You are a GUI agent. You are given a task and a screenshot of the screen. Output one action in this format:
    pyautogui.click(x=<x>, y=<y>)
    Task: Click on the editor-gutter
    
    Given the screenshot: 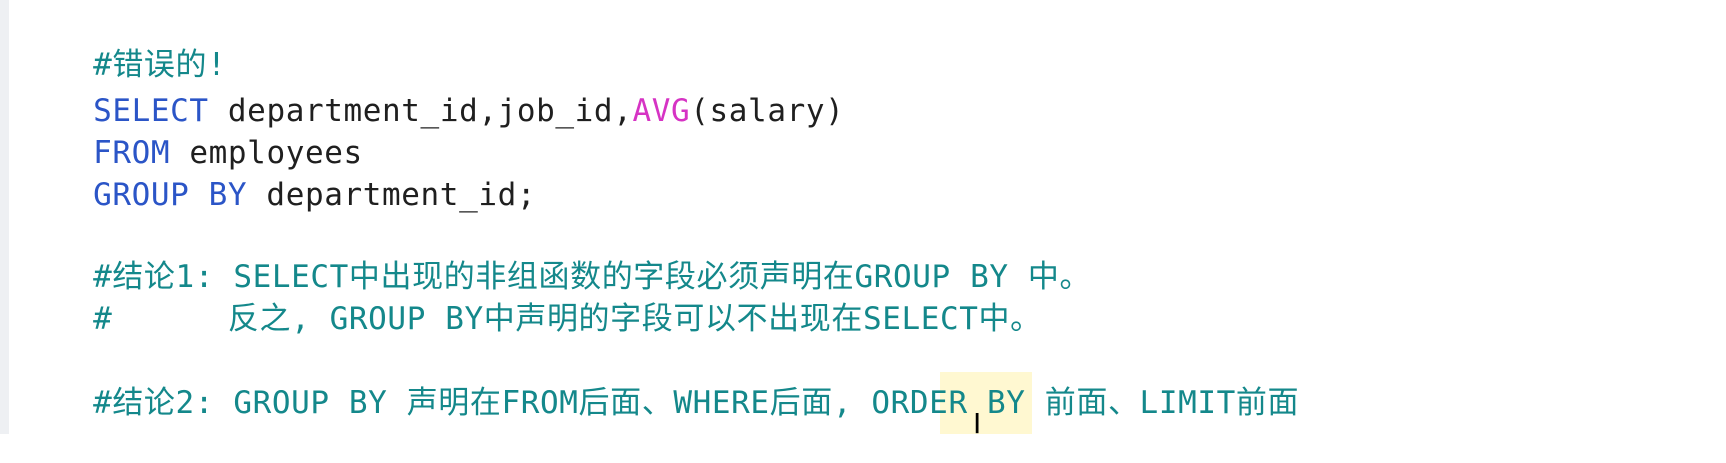 What is the action you would take?
    pyautogui.click(x=4, y=217)
    